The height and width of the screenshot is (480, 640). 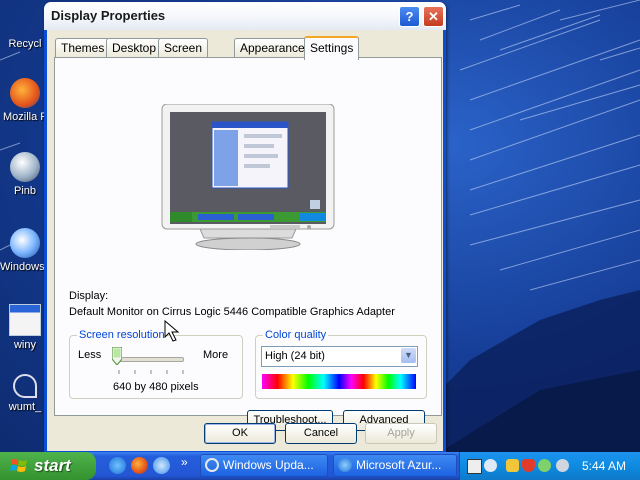 What do you see at coordinates (245, 16) in the screenshot?
I see `title-bar: Display Properties ? ✕` at bounding box center [245, 16].